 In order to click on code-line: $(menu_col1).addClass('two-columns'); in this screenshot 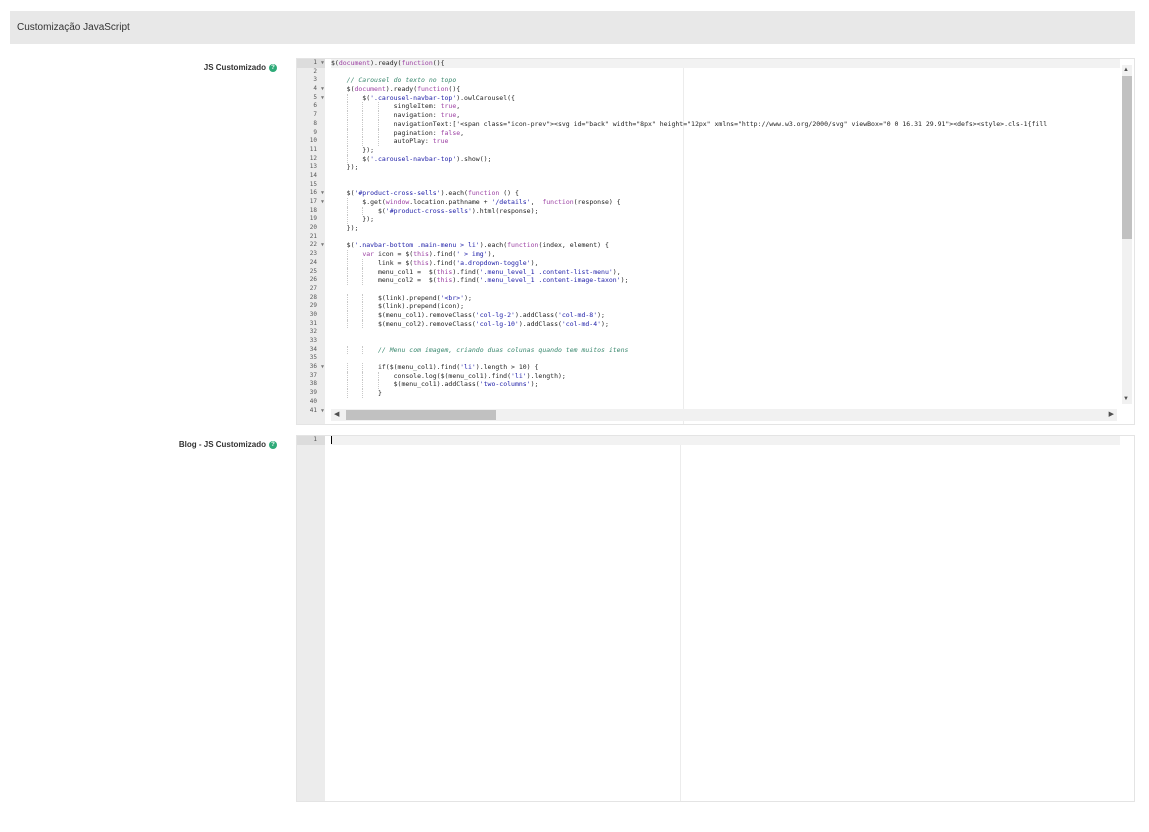, I will do `click(435, 385)`.